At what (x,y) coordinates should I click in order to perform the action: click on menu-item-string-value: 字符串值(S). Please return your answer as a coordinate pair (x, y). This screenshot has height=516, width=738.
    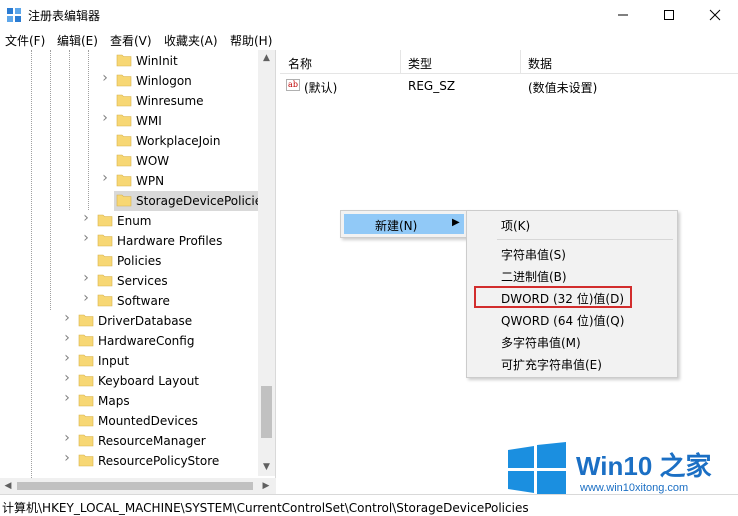
    Looking at the image, I should click on (533, 254).